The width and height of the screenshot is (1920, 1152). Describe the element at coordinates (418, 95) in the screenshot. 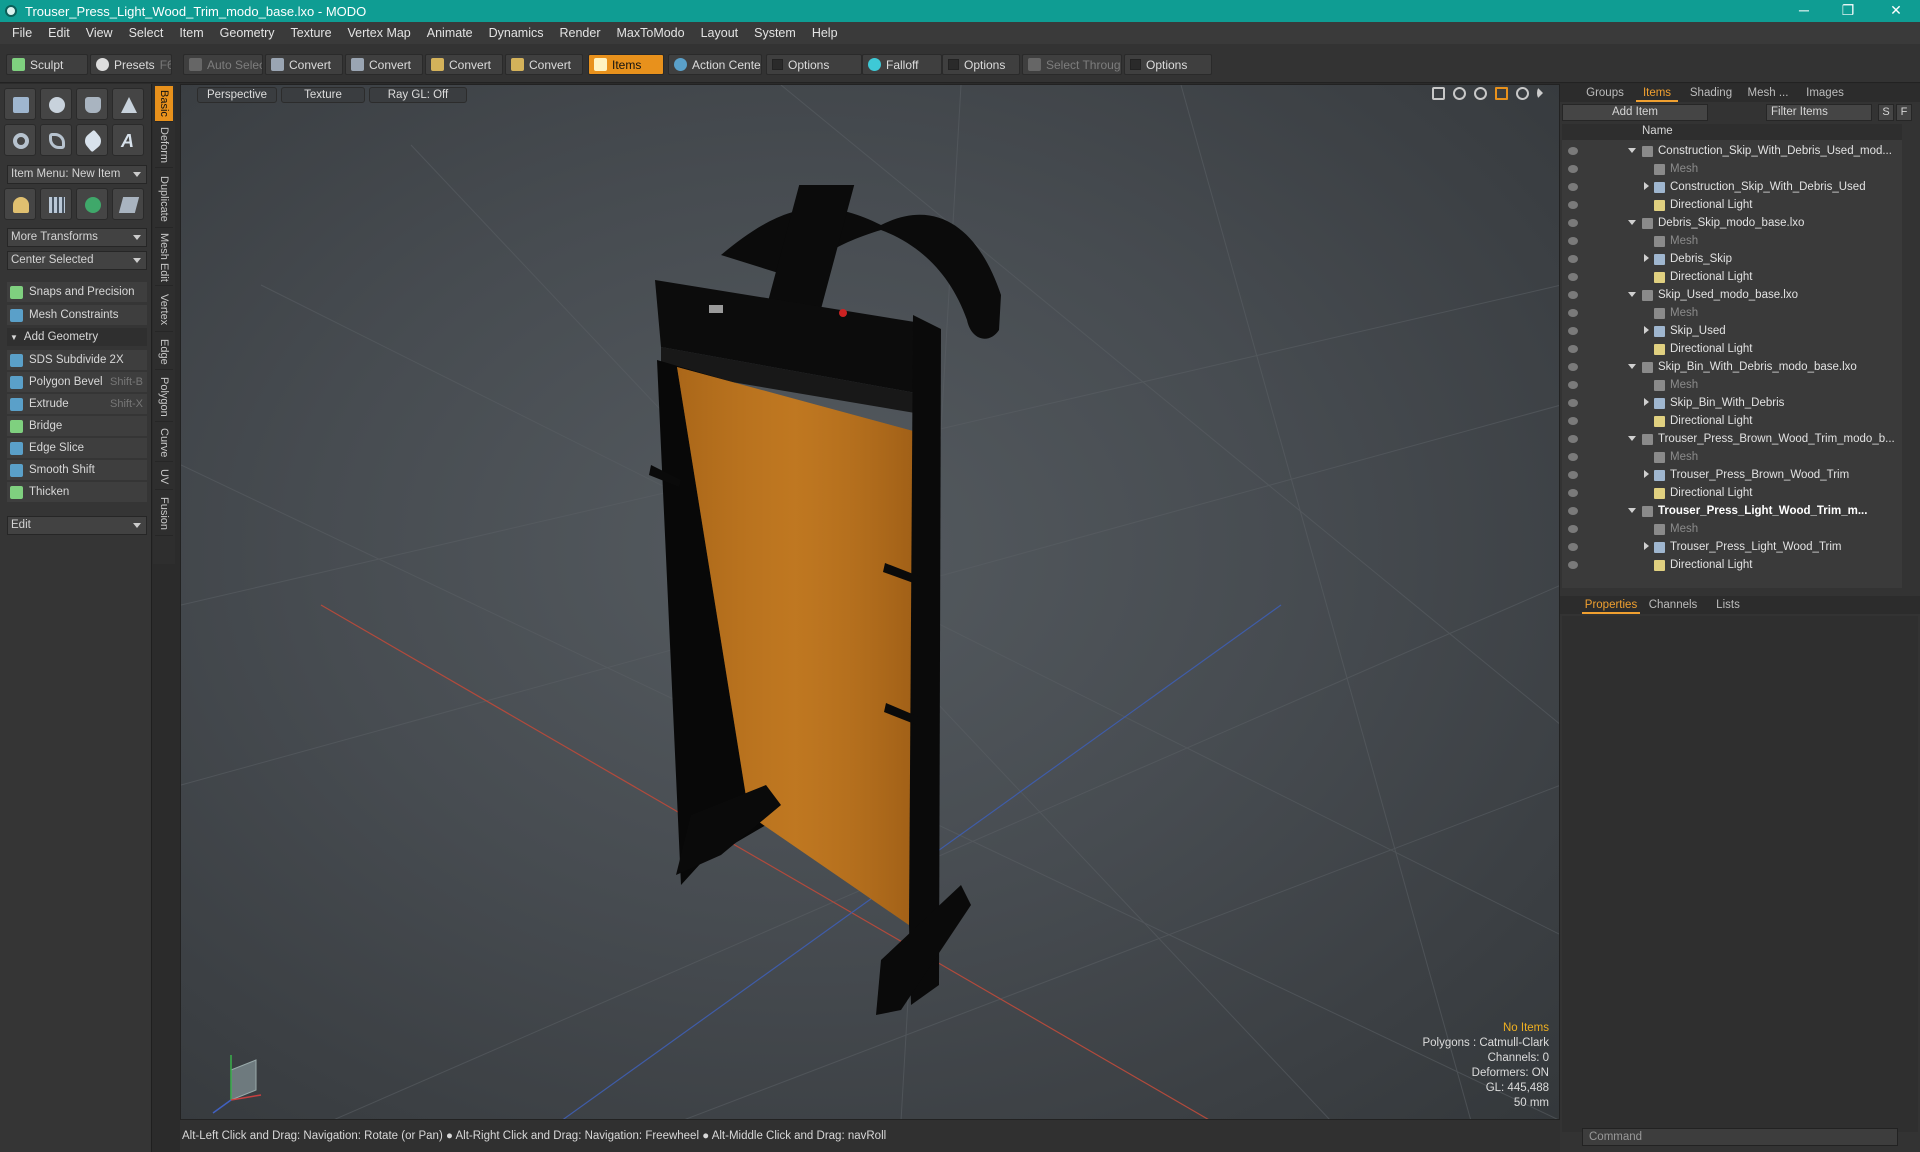

I see `raygl-button: Ray GL: Off` at that location.